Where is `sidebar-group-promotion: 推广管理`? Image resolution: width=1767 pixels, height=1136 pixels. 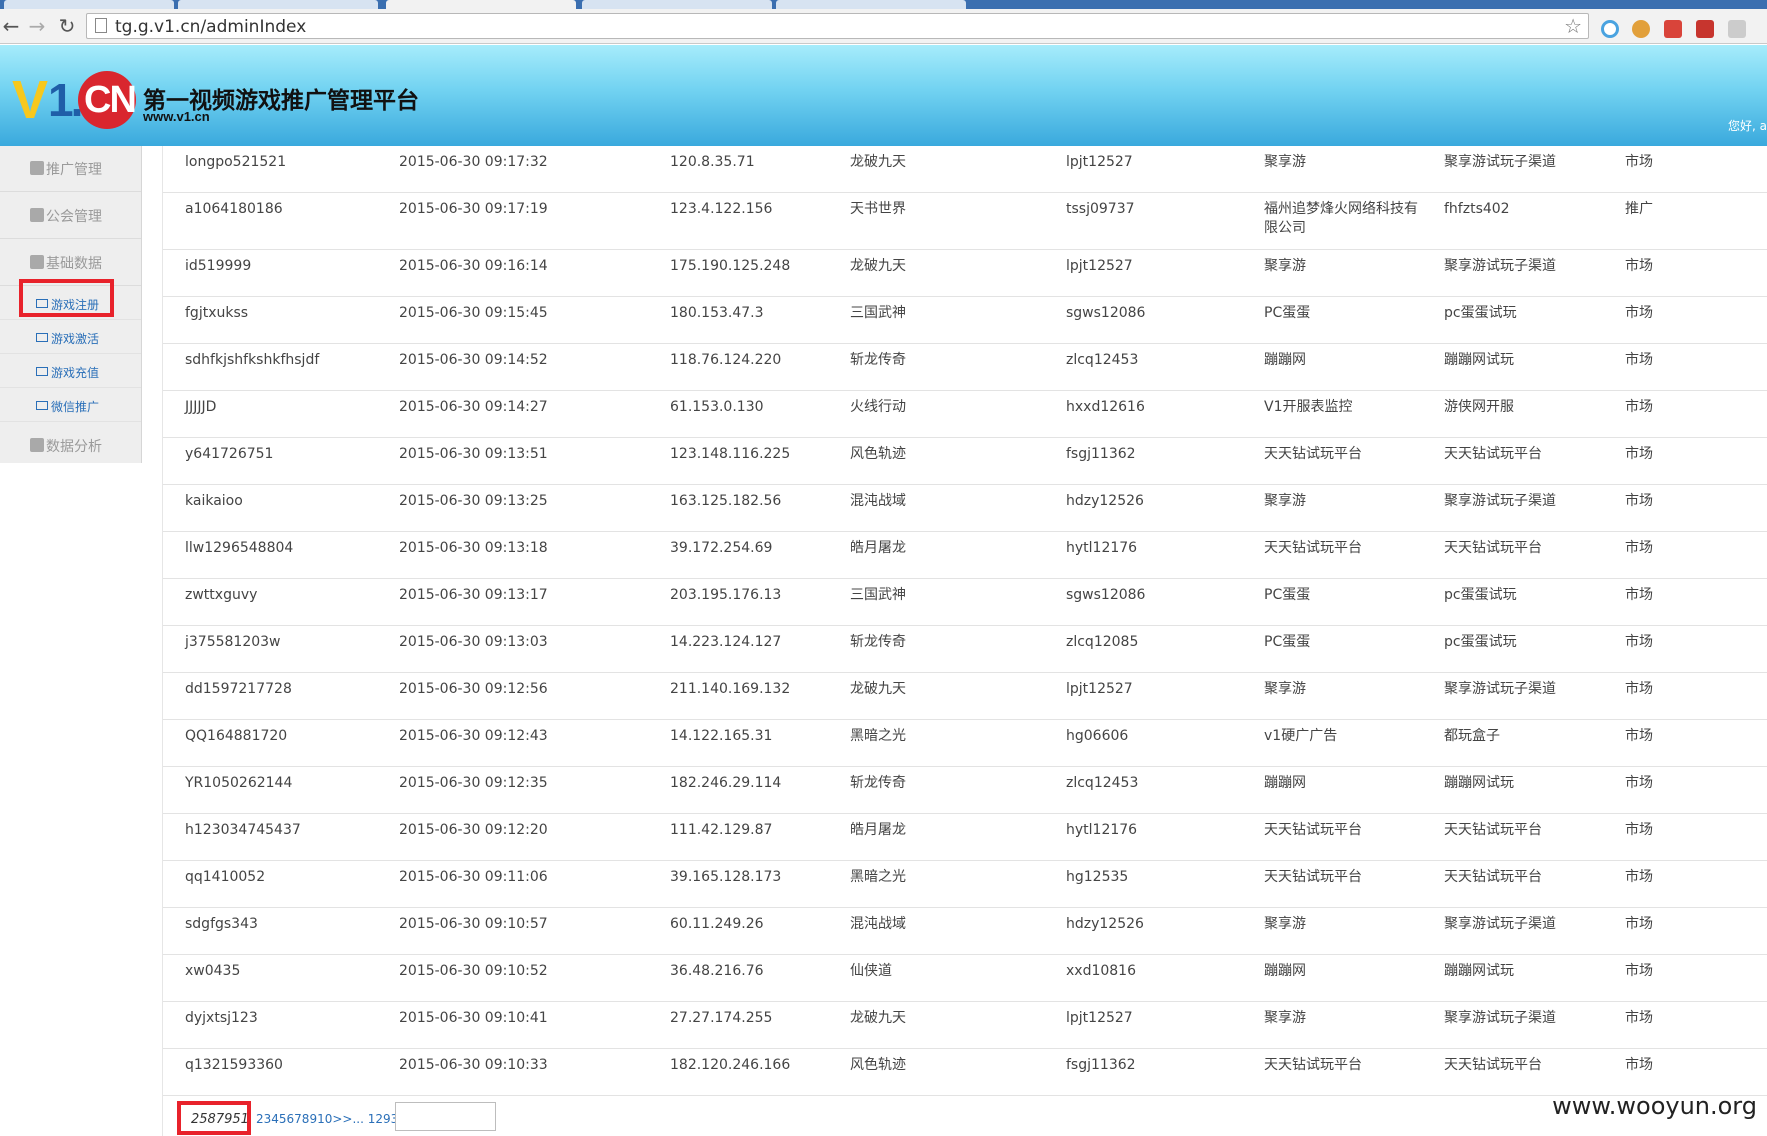
sidebar-group-promotion: 推广管理 is located at coordinates (70, 169).